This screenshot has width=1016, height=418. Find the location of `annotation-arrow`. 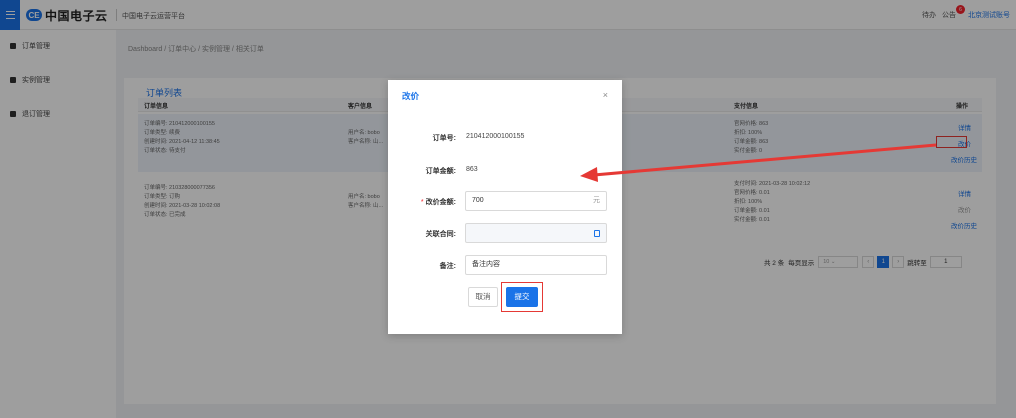

annotation-arrow is located at coordinates (758, 162).